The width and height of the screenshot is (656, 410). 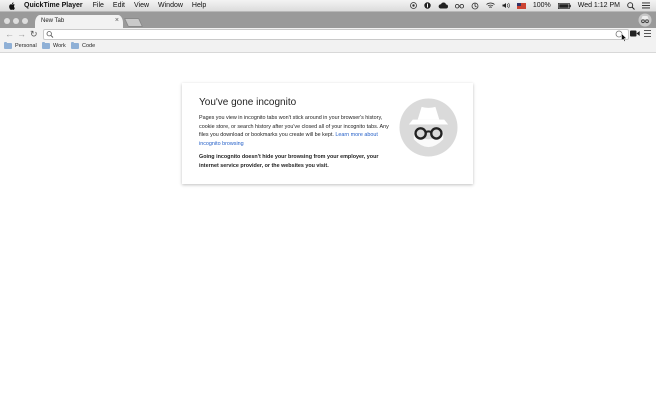 I want to click on apple-icon, so click(x=12, y=5).